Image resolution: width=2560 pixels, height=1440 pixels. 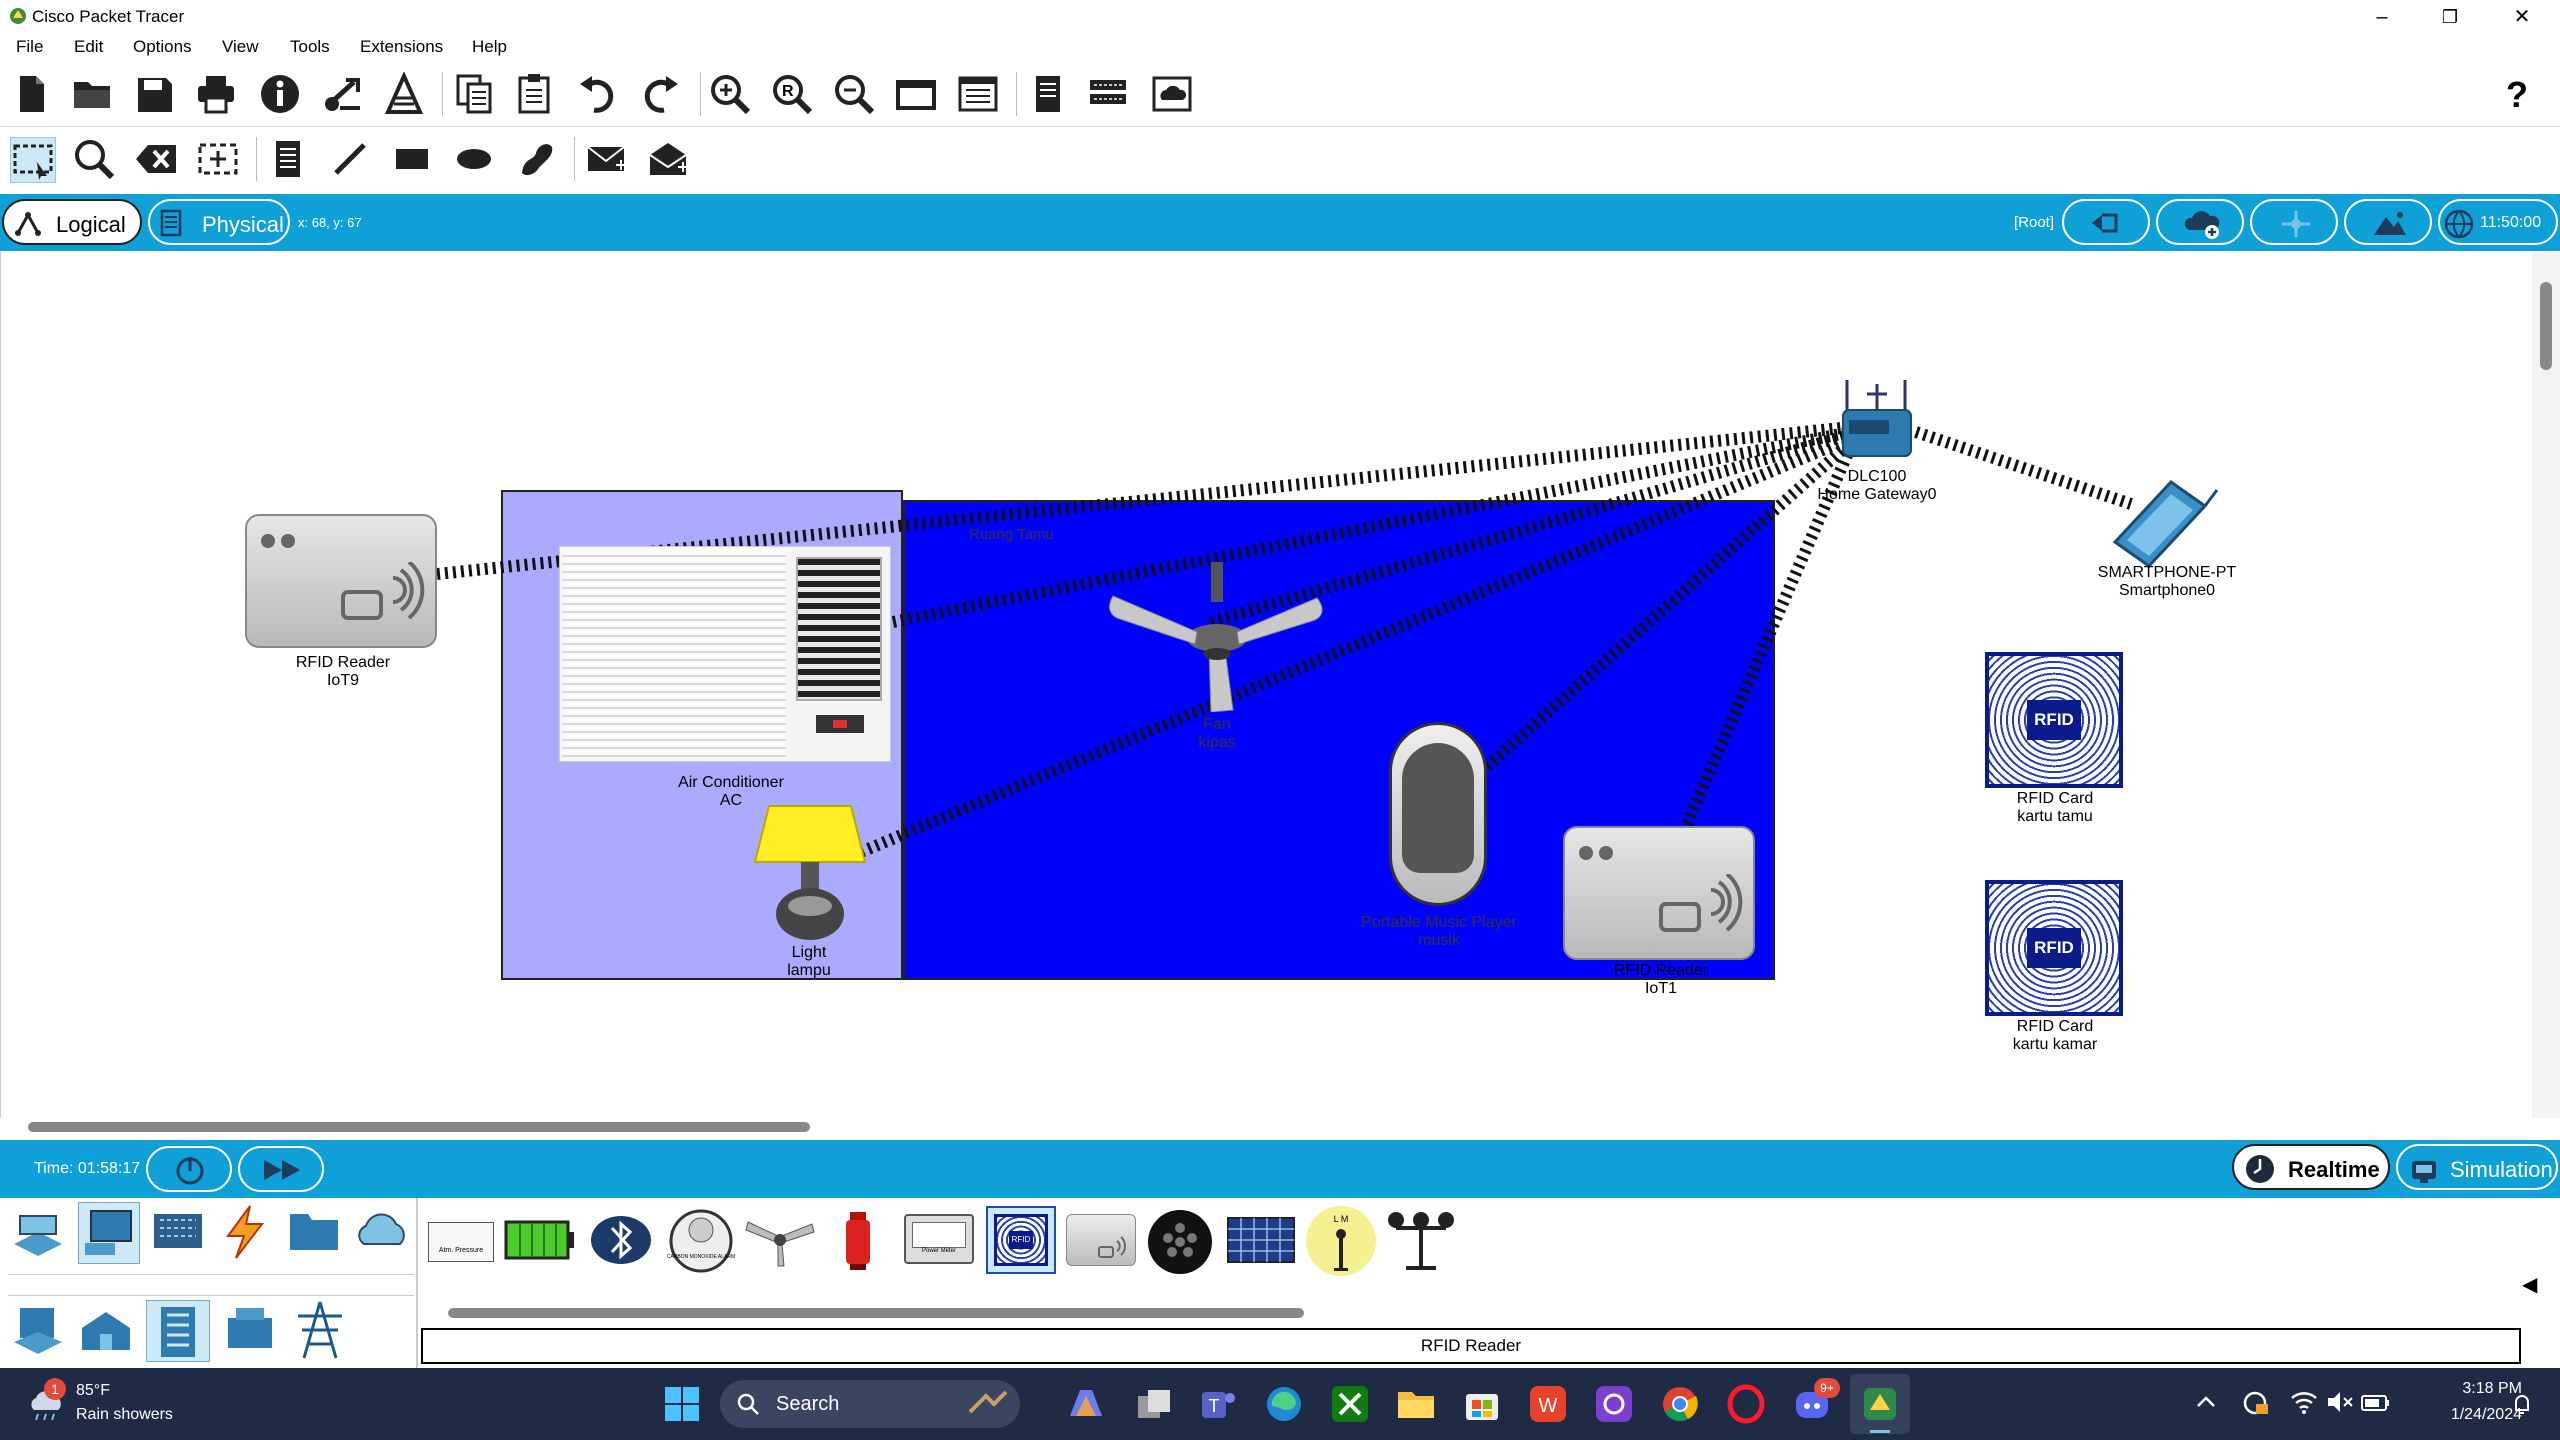 I want to click on rfid-reader-iot1, so click(x=1659, y=893).